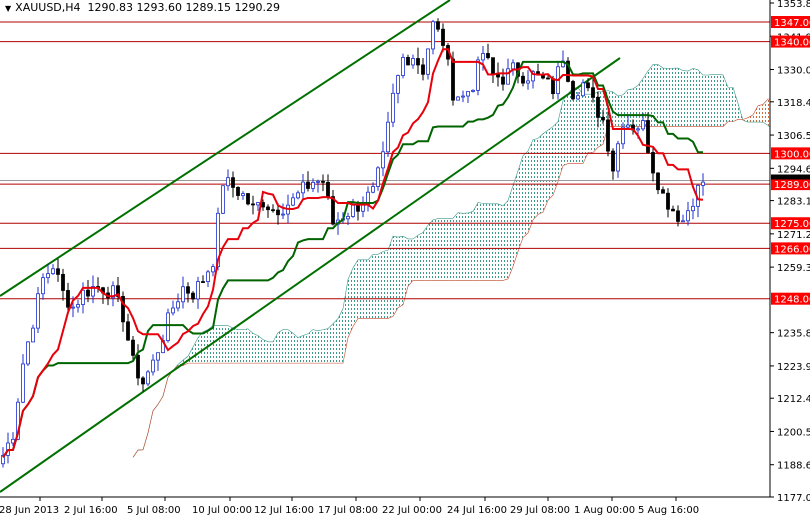  Describe the element at coordinates (793, 498) in the screenshot. I see `y-tick-label: 1177.05` at that location.